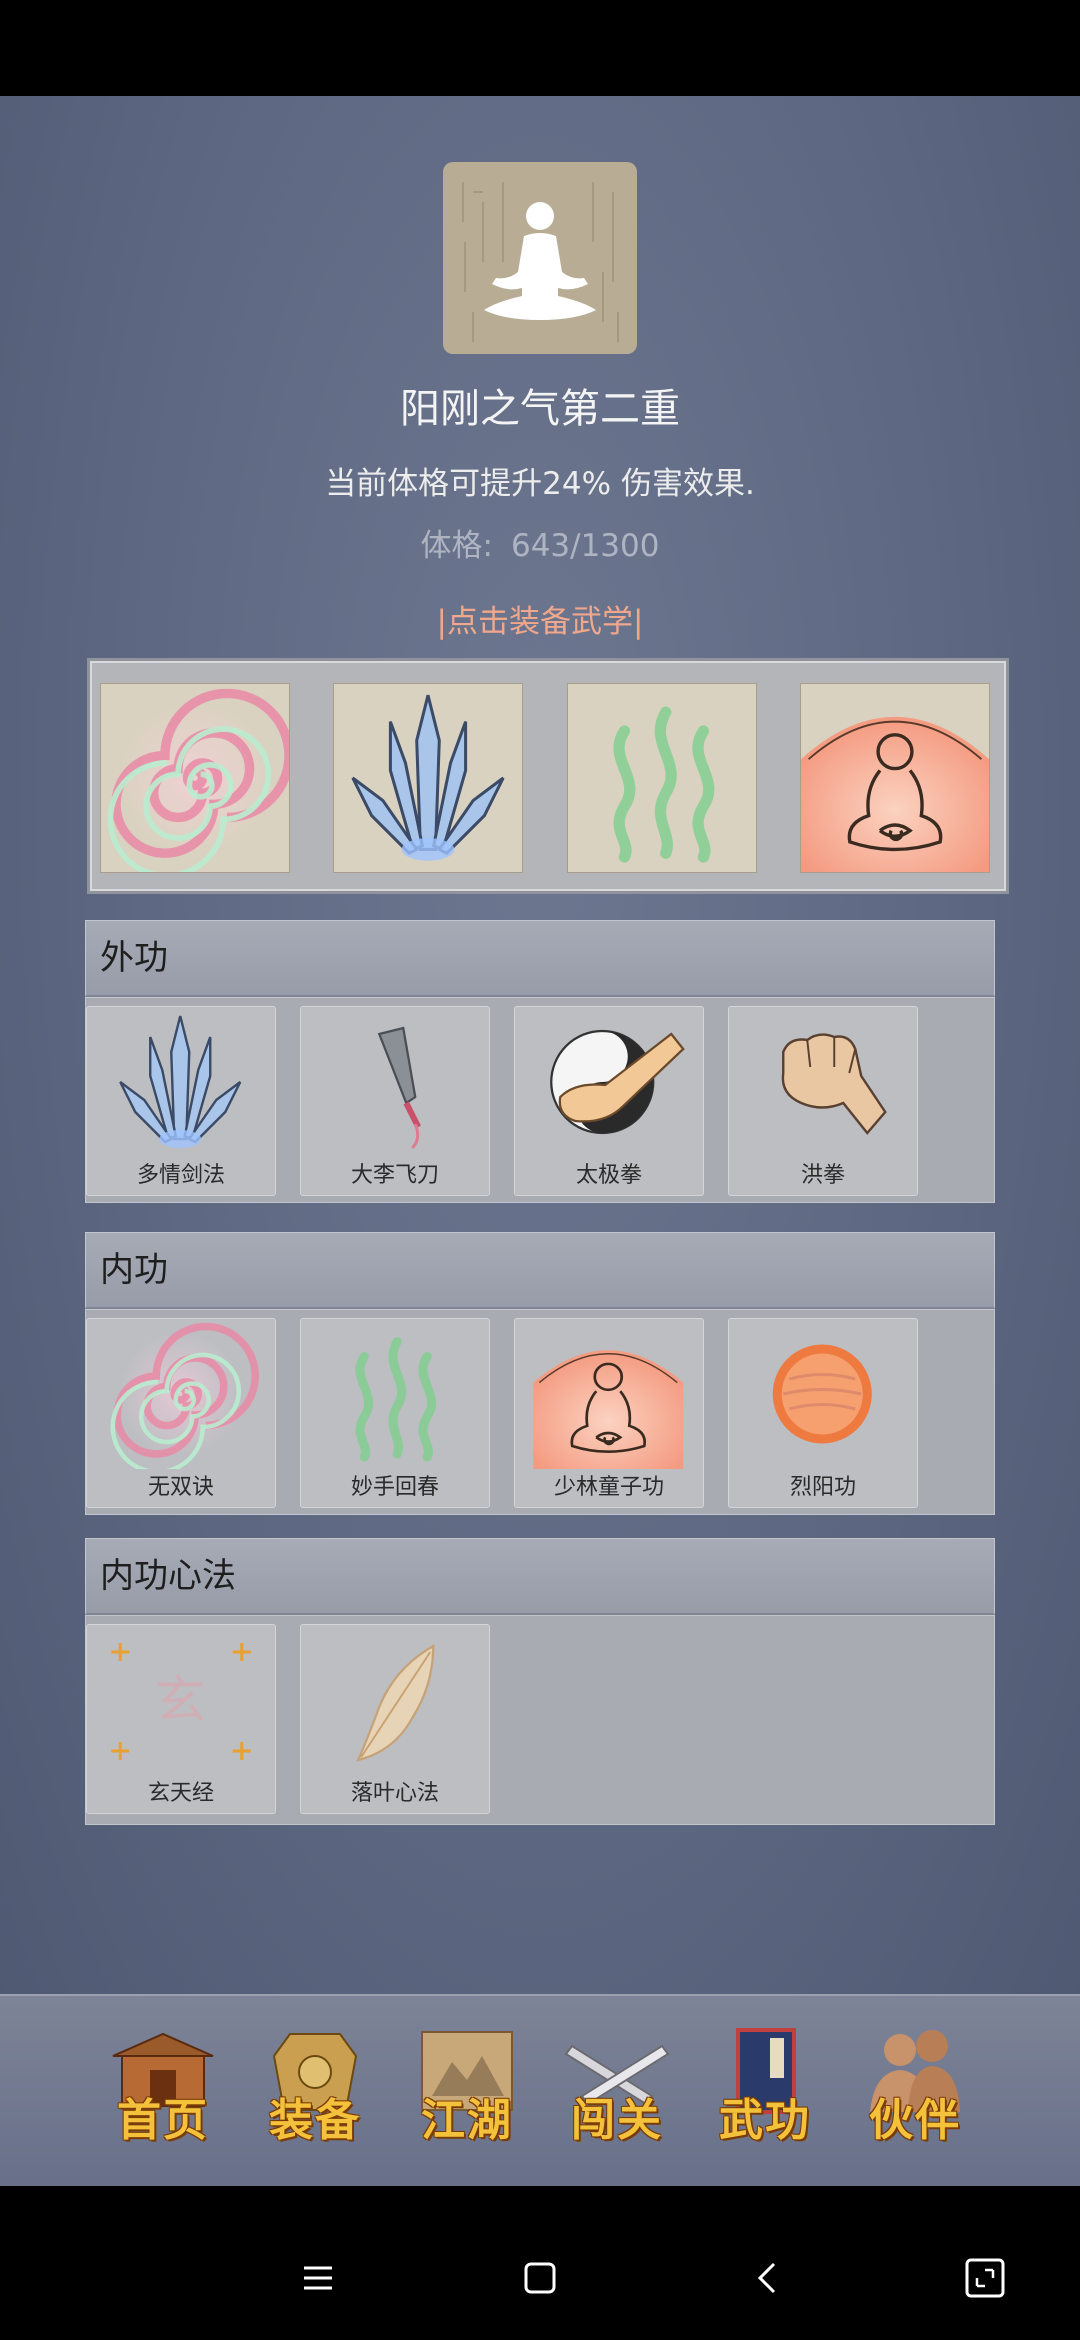  I want to click on skill-label: 大李飞刀, so click(394, 1175).